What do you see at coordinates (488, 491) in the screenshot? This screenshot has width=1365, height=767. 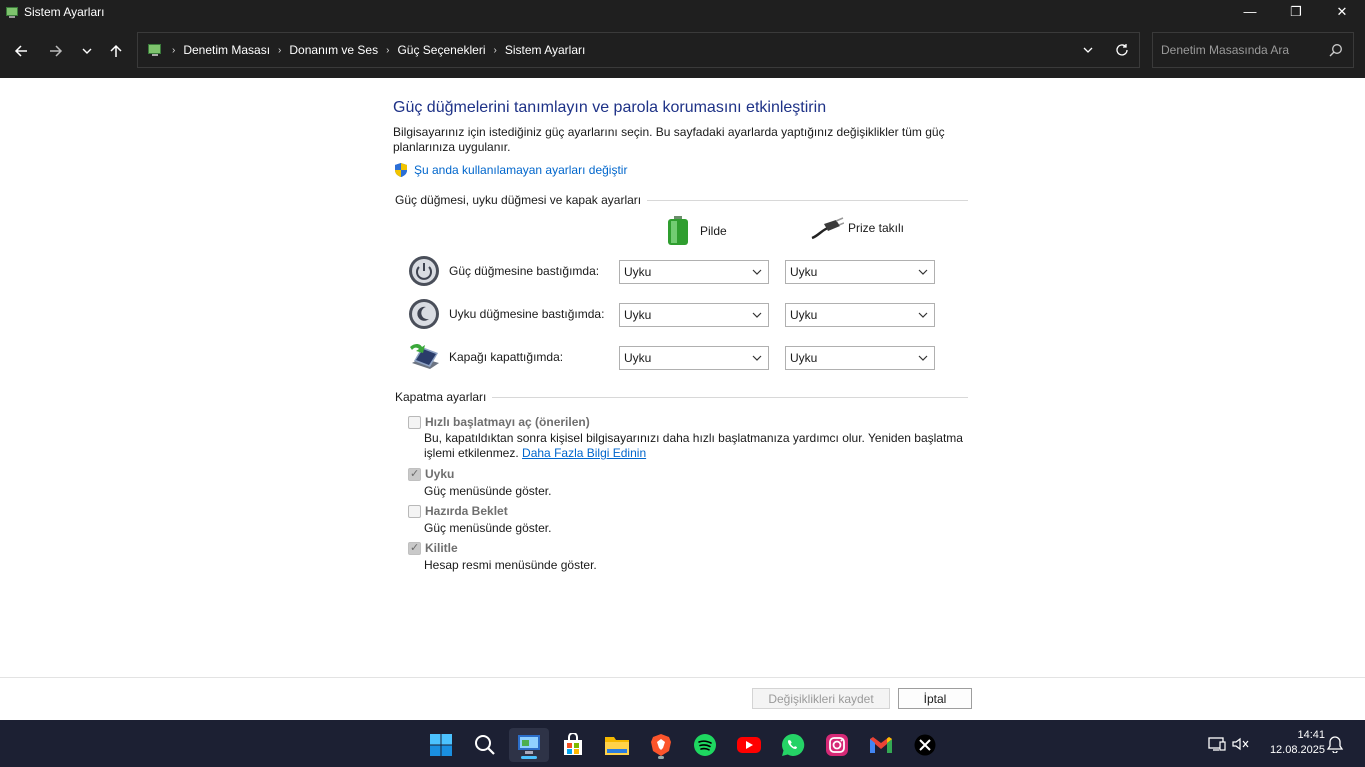 I see `sleep-description: Güç menüsünde göster.` at bounding box center [488, 491].